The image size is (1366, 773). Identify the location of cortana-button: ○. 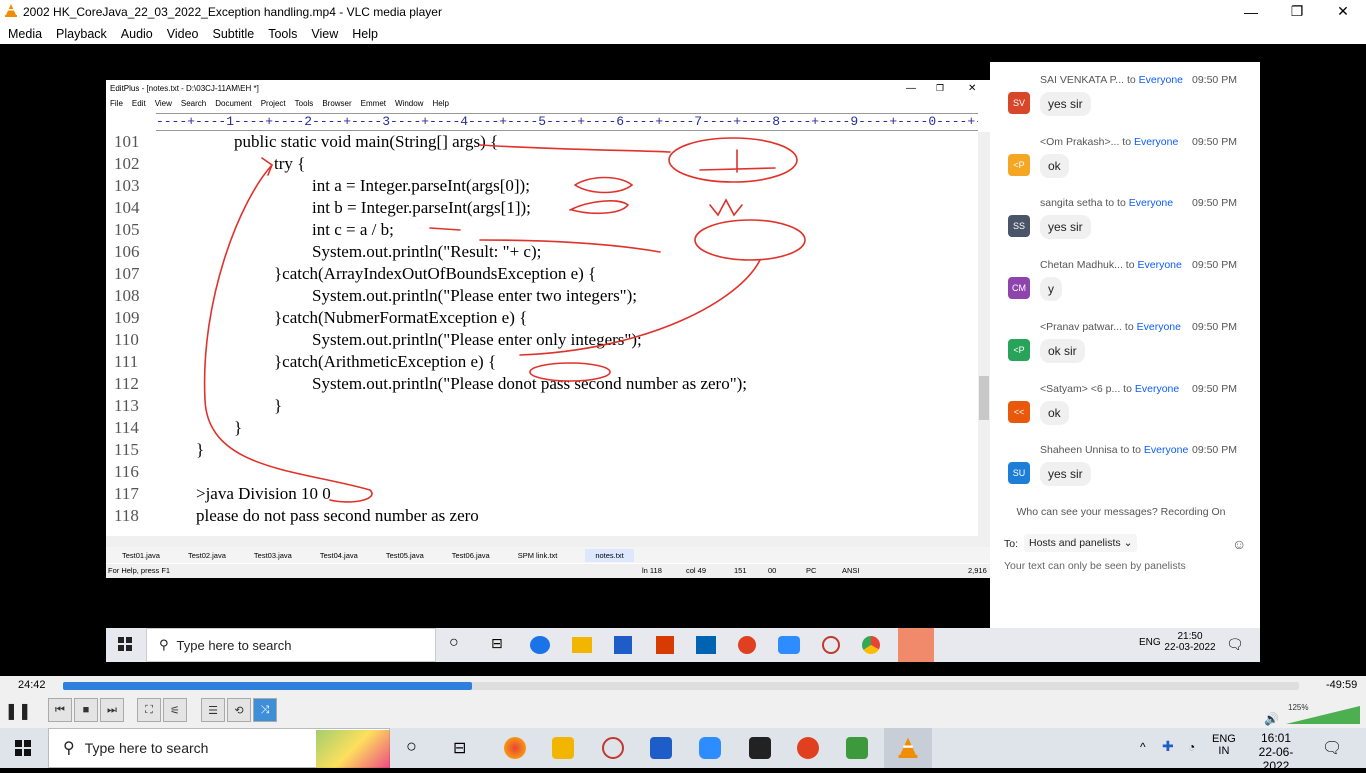
(411, 746).